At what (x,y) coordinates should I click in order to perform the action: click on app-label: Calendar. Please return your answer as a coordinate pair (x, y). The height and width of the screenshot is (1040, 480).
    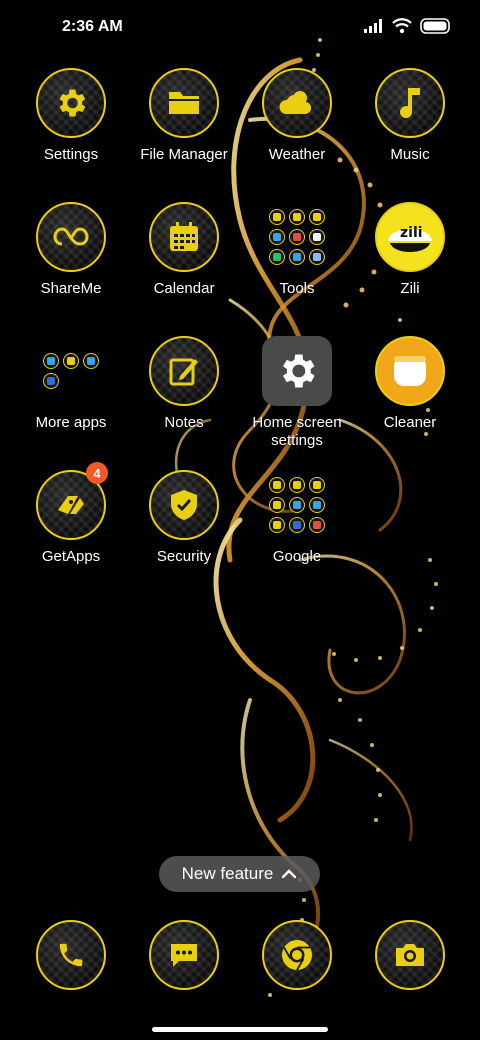
    Looking at the image, I should click on (184, 288).